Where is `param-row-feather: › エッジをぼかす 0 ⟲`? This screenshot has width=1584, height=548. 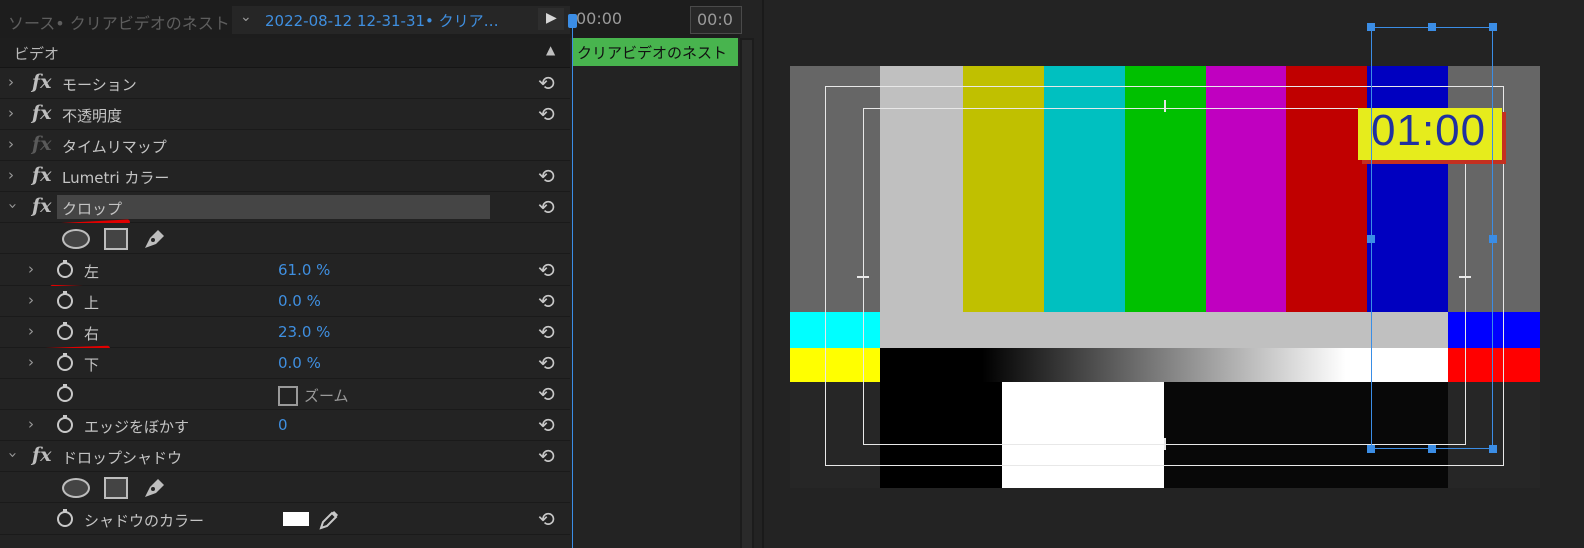
param-row-feather: › エッジをぼかす 0 ⟲ is located at coordinates (285, 425).